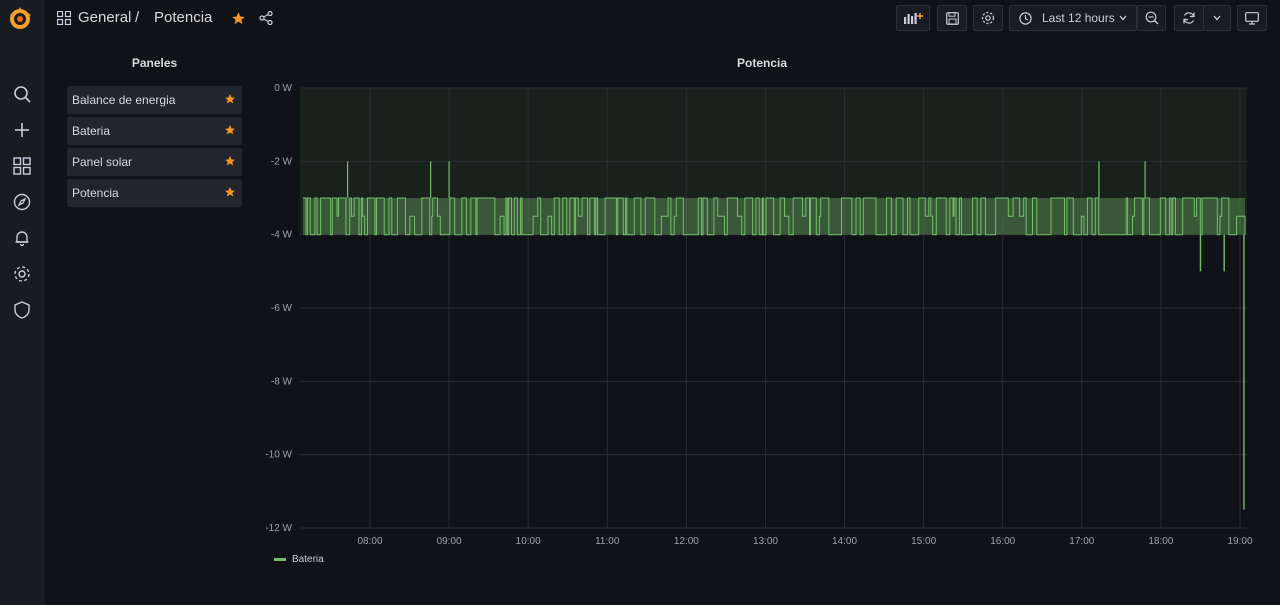  What do you see at coordinates (765, 541) in the screenshot?
I see `x-tick-label: 13:00` at bounding box center [765, 541].